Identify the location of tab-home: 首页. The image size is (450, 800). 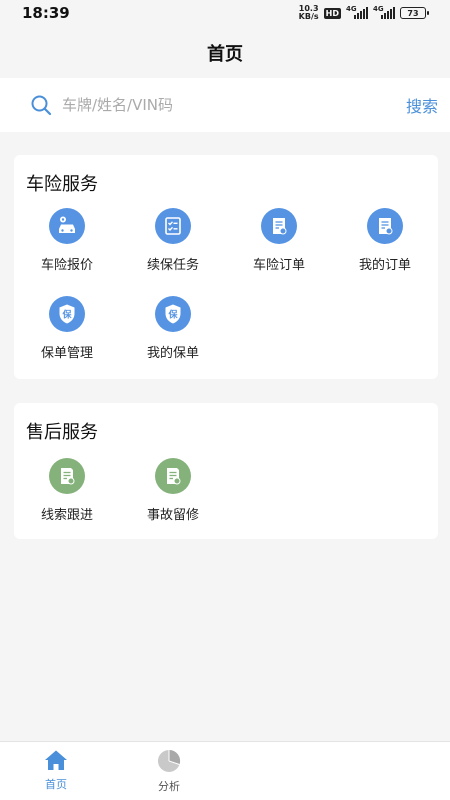
(56, 770).